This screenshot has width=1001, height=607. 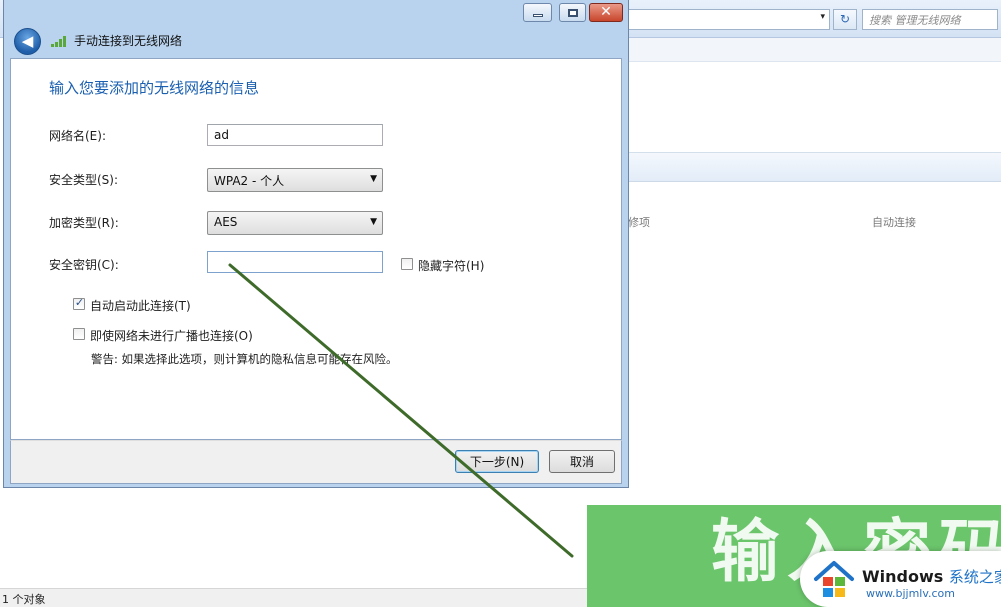 What do you see at coordinates (497, 461) in the screenshot?
I see `next-button: 下一步(N)` at bounding box center [497, 461].